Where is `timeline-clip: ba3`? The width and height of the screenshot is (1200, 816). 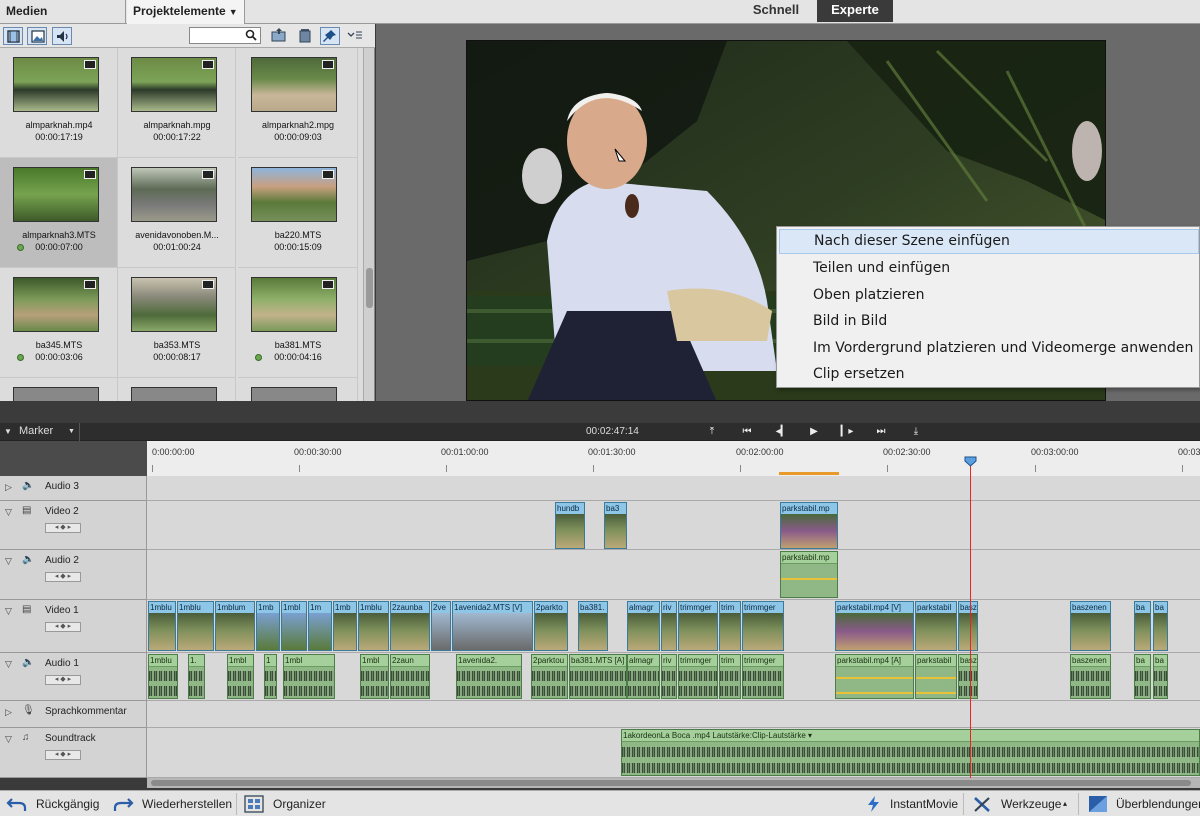
timeline-clip: ba3 is located at coordinates (615, 525).